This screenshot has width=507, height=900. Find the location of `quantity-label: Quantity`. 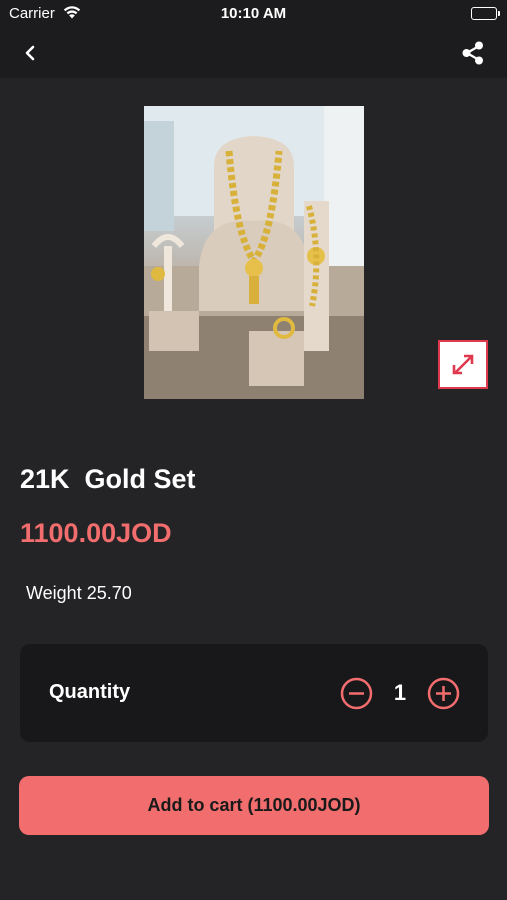

quantity-label: Quantity is located at coordinates (90, 692).